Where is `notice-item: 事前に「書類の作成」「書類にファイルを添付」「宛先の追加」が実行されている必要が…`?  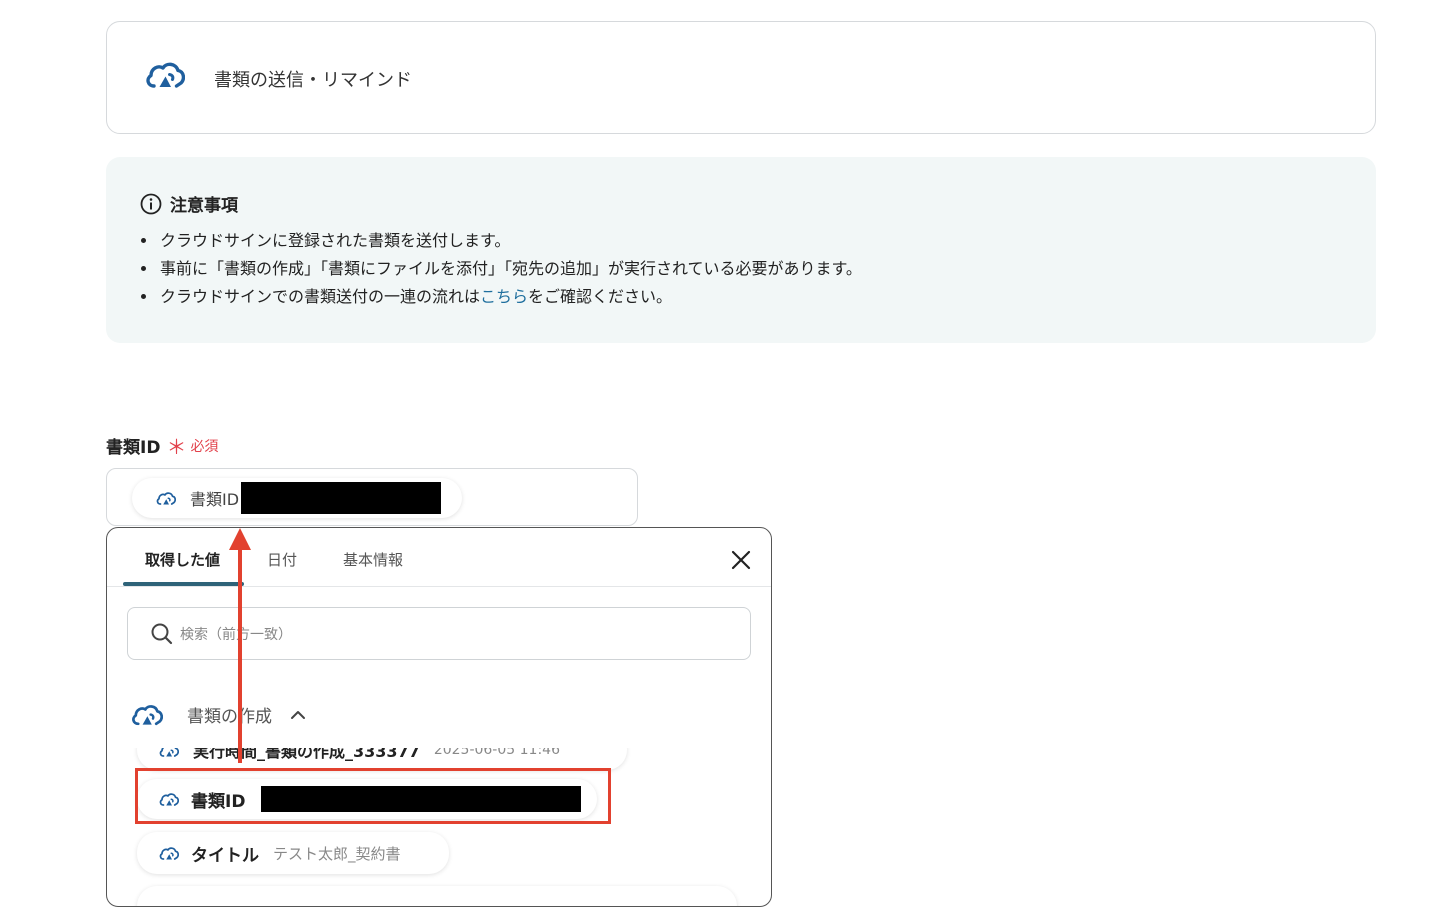 notice-item: 事前に「書類の作成」「書類にファイルを添付」「宛先の追加」が実行されている必要が… is located at coordinates (510, 269).